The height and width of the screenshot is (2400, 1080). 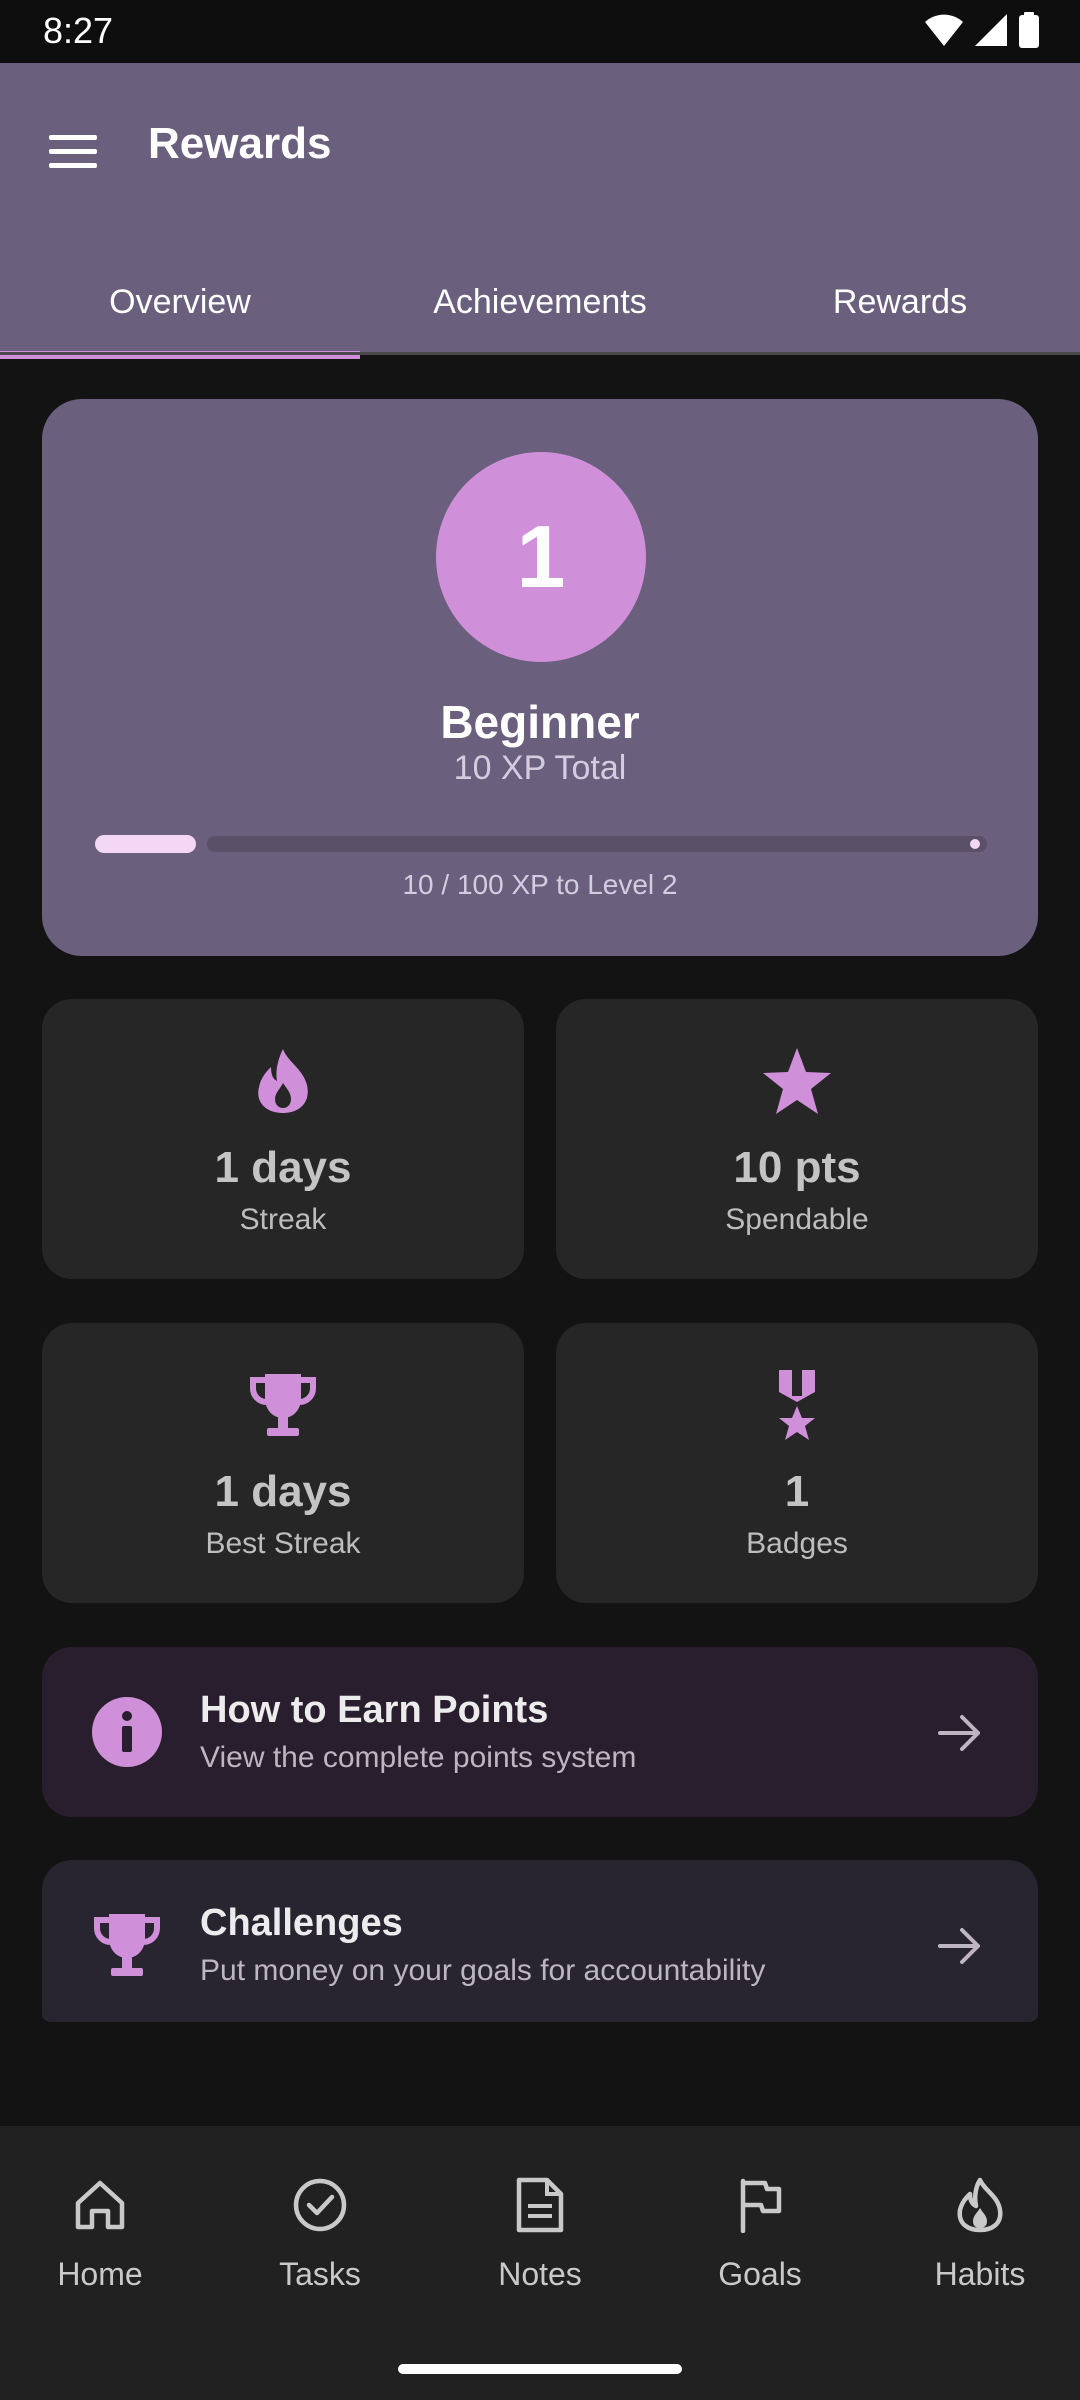 What do you see at coordinates (900, 314) in the screenshot?
I see `tab-rewards: Rewards` at bounding box center [900, 314].